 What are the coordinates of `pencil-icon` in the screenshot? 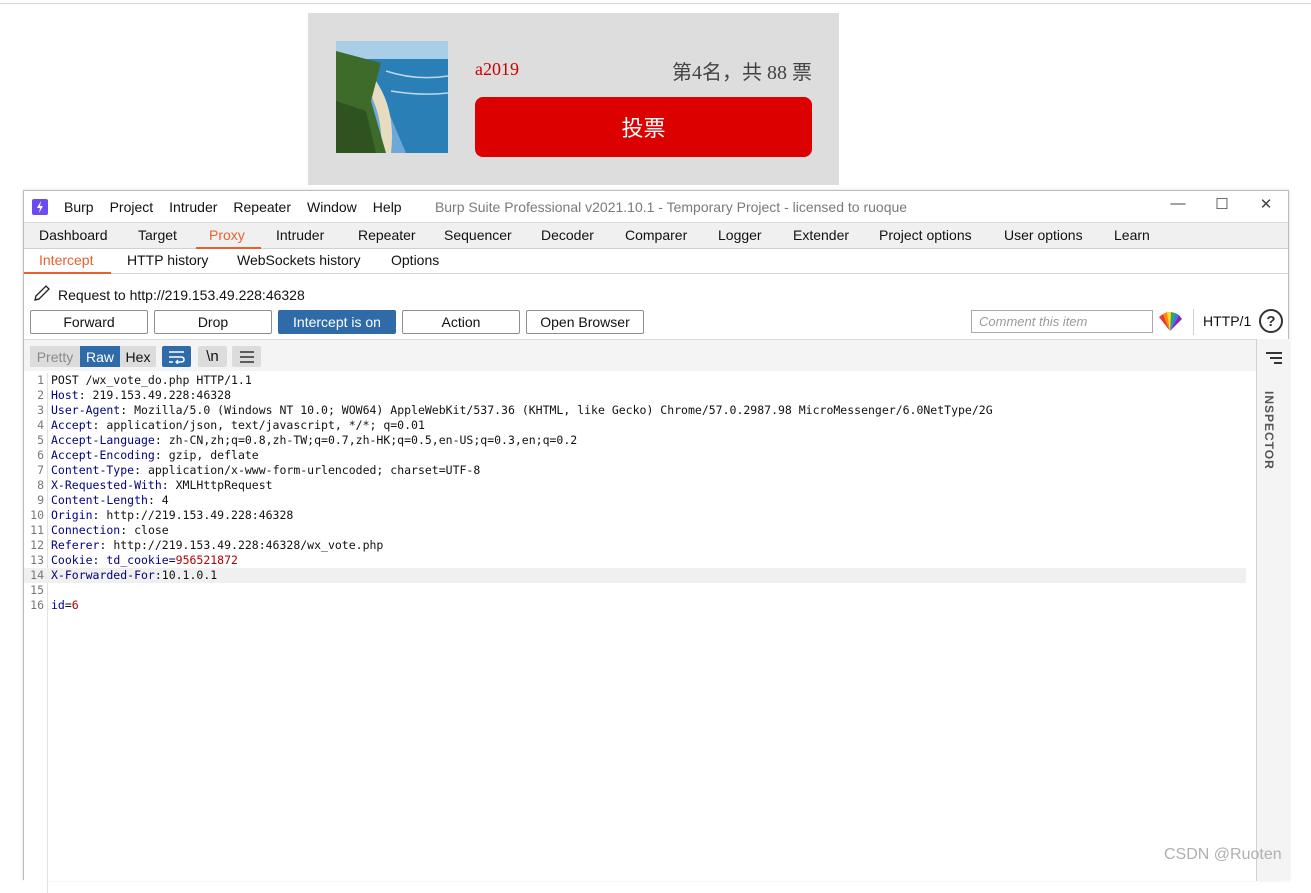 It's located at (42, 294).